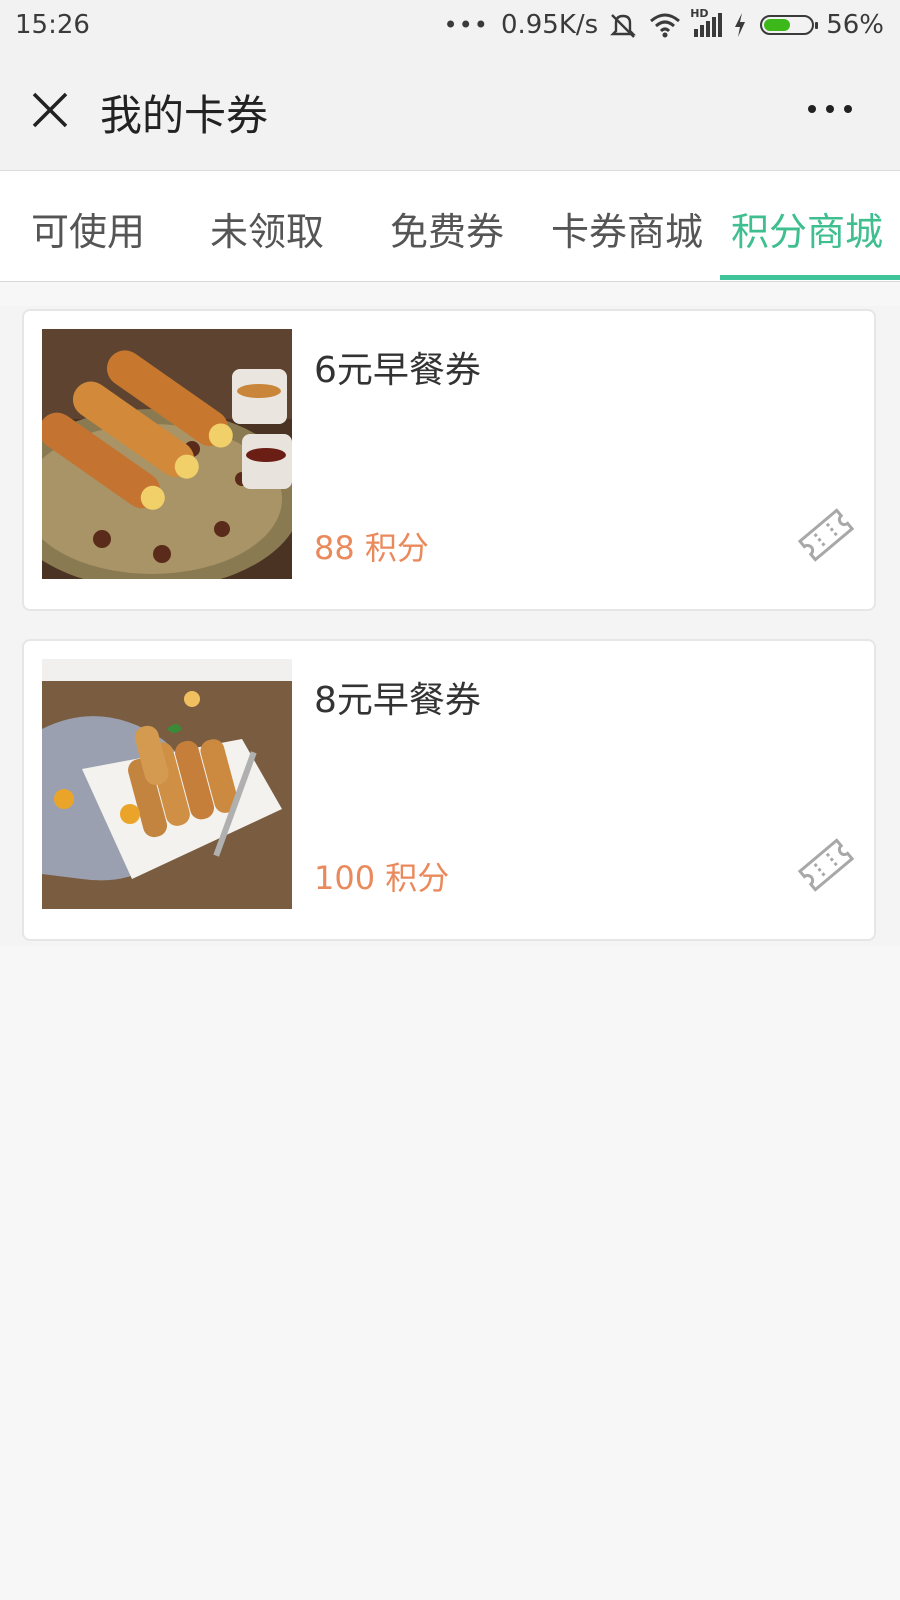 The height and width of the screenshot is (1600, 900). I want to click on tab-unclaimed: 未领取, so click(267, 228).